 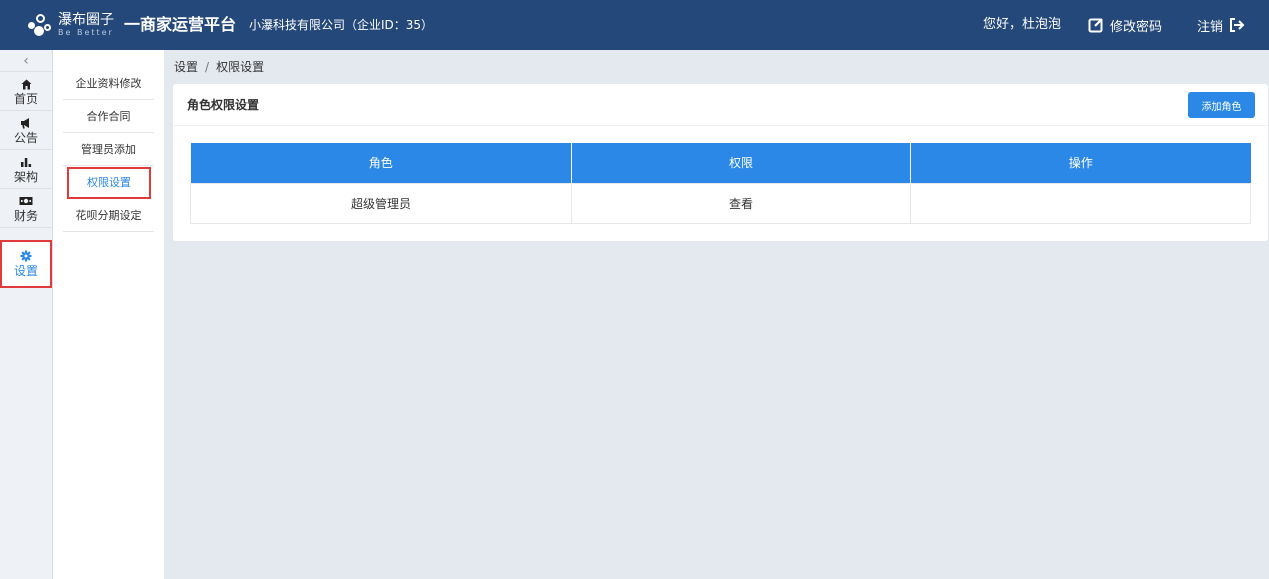 I want to click on change-password-button: 修改密码, so click(x=1125, y=25).